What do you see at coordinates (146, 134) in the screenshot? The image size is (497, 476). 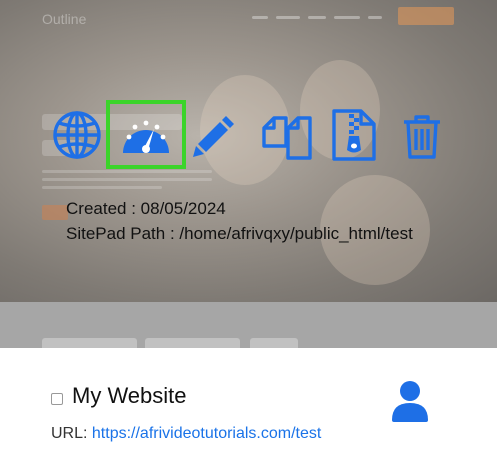 I see `dashboard-icon` at bounding box center [146, 134].